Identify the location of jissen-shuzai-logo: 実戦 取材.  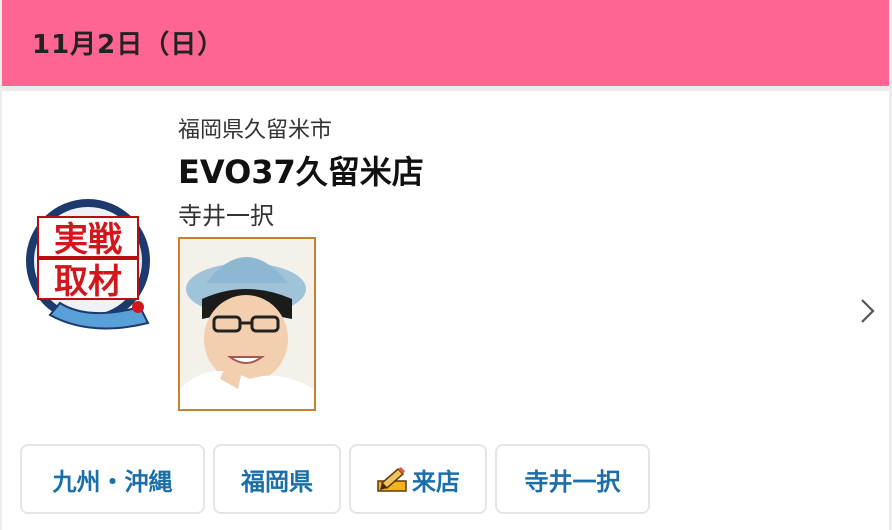
(88, 264).